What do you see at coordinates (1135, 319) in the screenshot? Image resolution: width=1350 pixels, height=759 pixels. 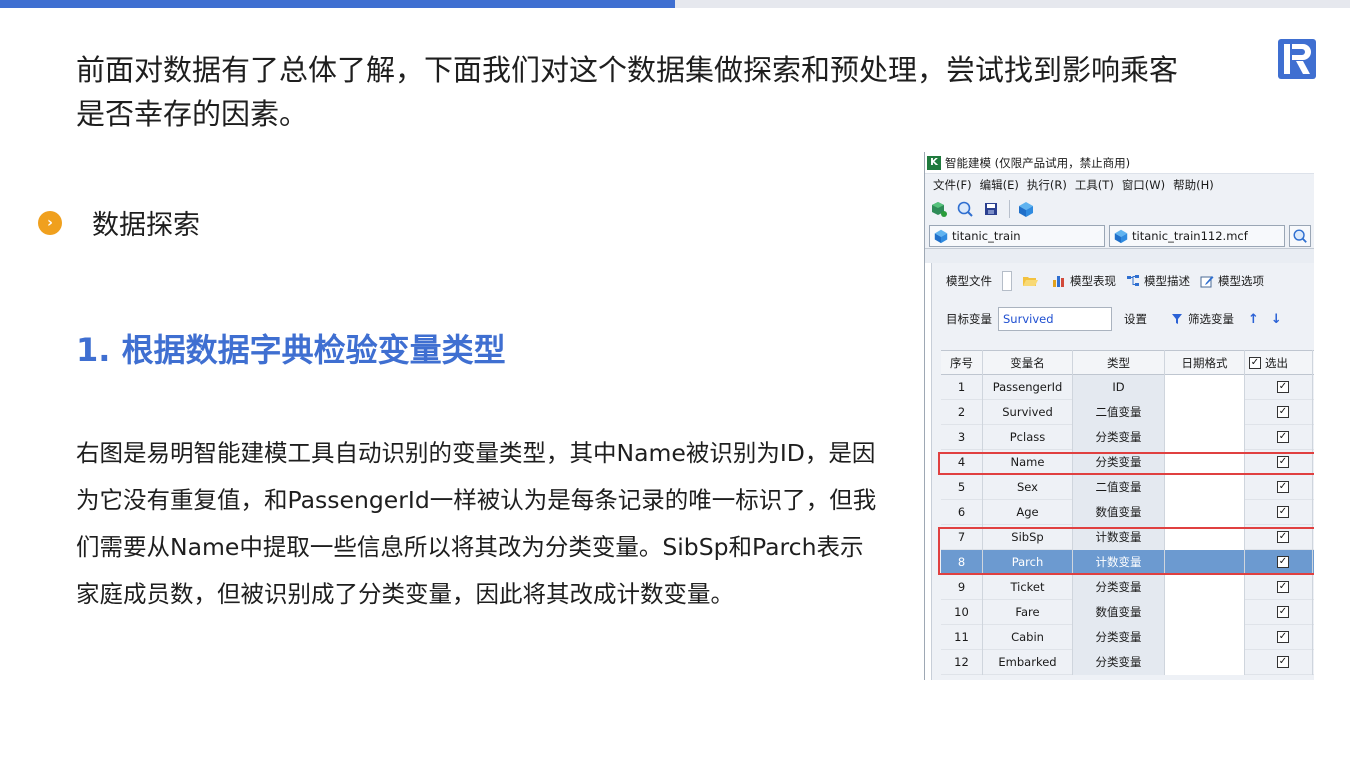 I see `settings-button: 设置` at bounding box center [1135, 319].